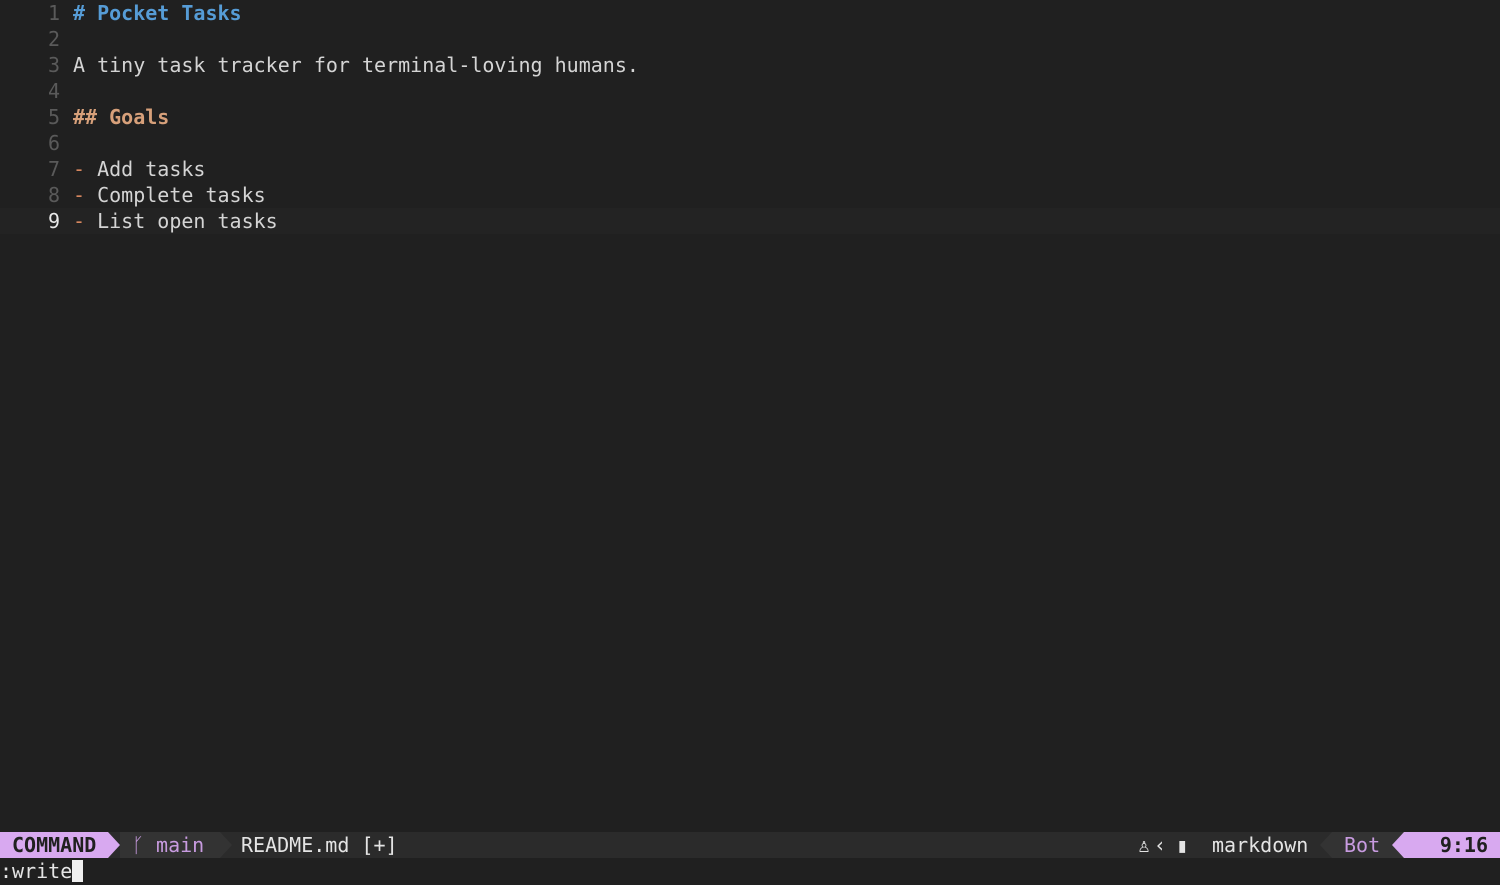 This screenshot has width=1500, height=885. Describe the element at coordinates (53, 117) in the screenshot. I see `line-number: 5` at that location.